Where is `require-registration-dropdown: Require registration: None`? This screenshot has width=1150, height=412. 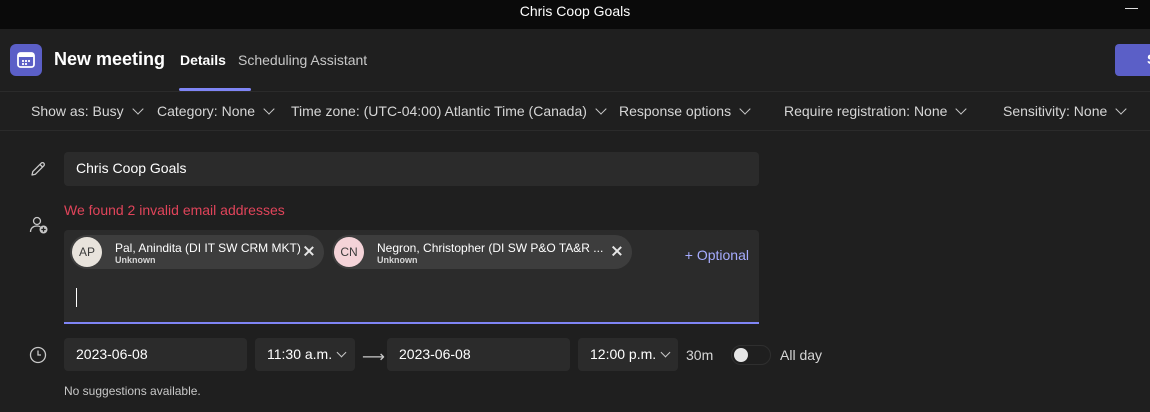 require-registration-dropdown: Require registration: None is located at coordinates (876, 111).